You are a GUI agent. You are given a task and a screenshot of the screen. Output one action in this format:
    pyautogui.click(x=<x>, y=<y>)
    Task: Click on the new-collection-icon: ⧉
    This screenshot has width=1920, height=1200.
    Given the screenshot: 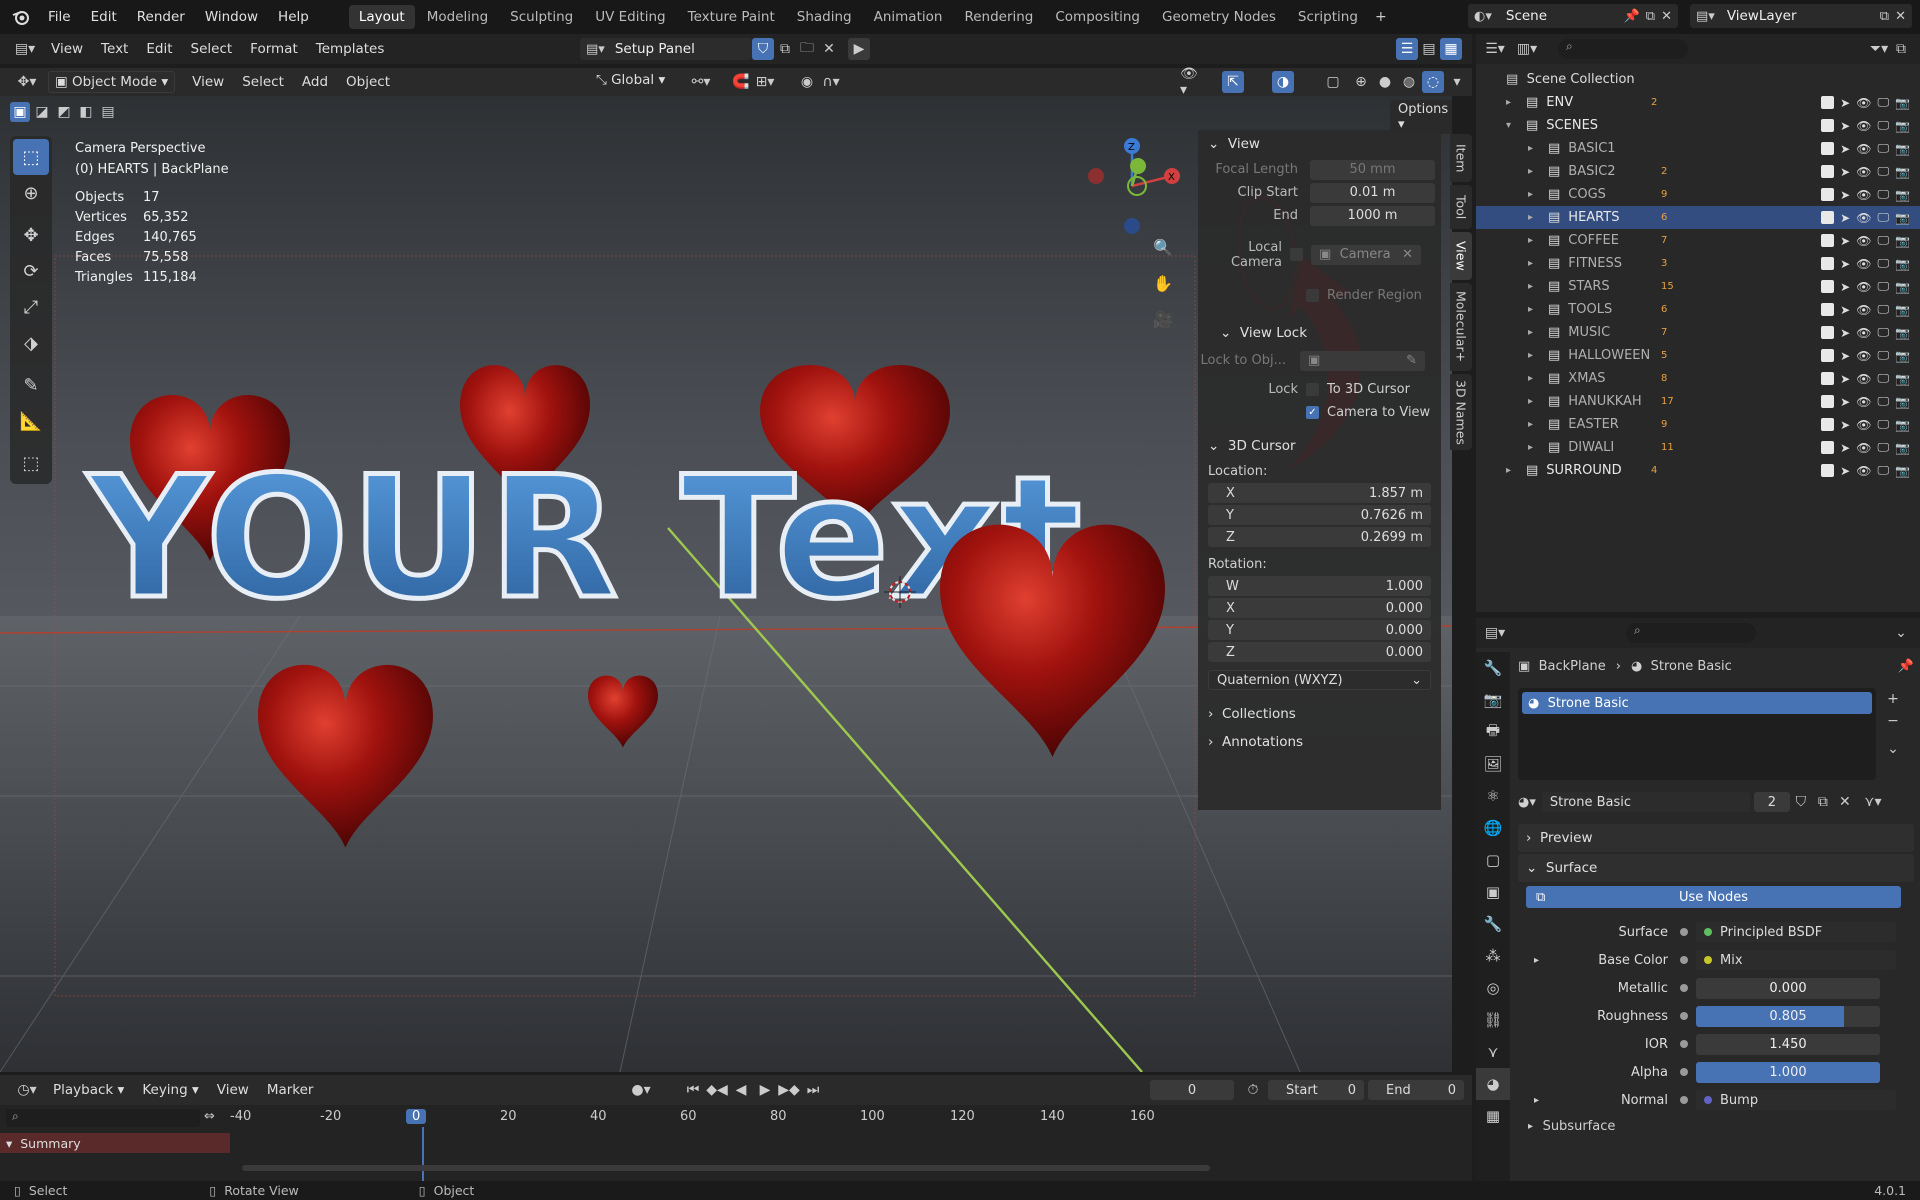 What is the action you would take?
    pyautogui.click(x=1901, y=49)
    